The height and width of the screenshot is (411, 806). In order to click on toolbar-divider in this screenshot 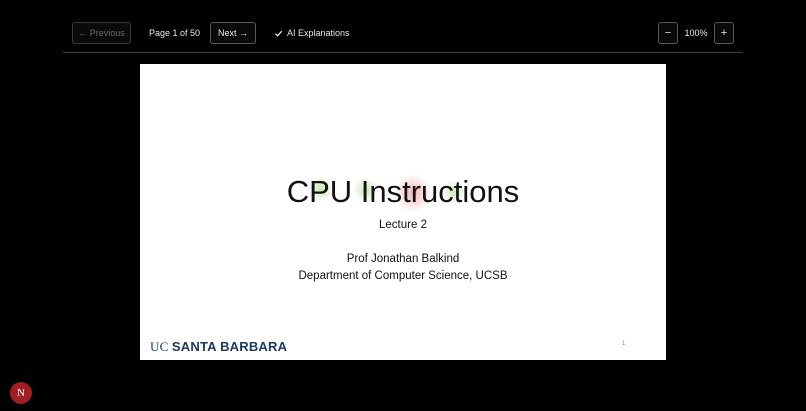, I will do `click(403, 52)`.